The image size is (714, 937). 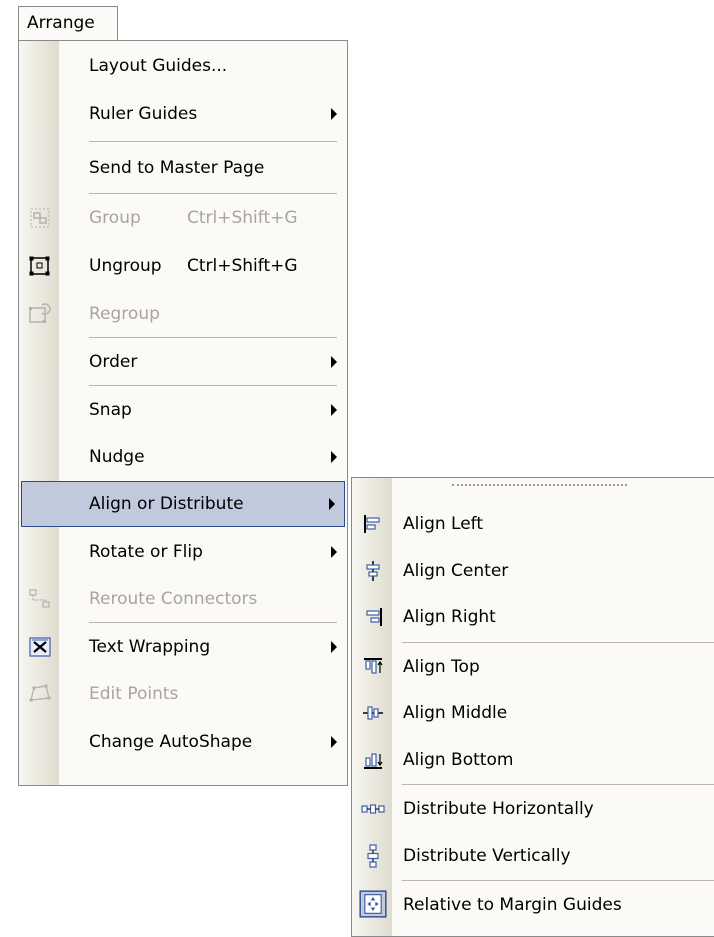 What do you see at coordinates (373, 856) in the screenshot?
I see `distribute-vertically-icon` at bounding box center [373, 856].